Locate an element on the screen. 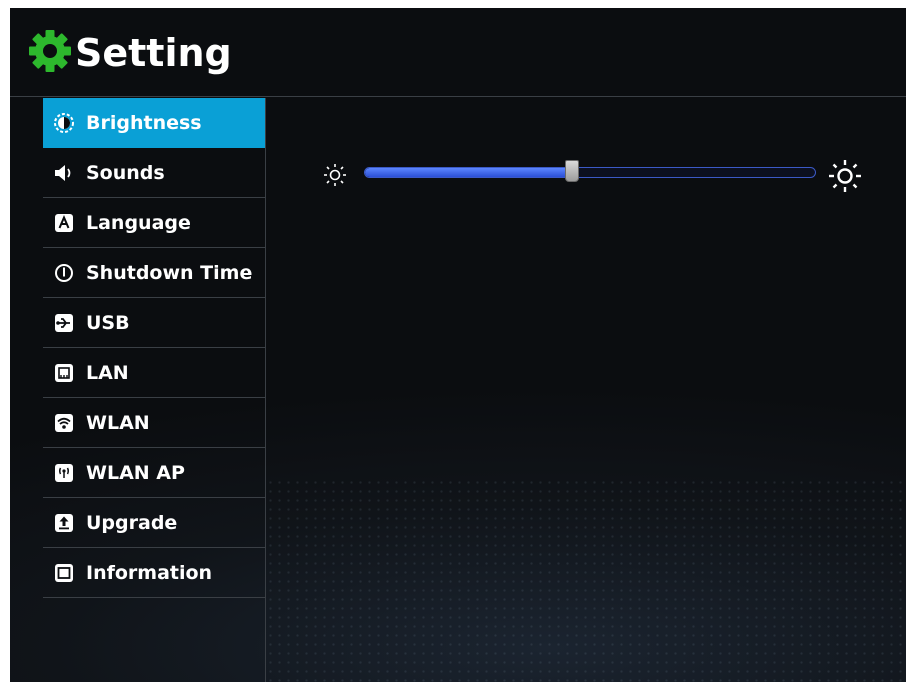 Image resolution: width=906 pixels, height=682 pixels. sidebar-item-wlan-ap: WLAN AP is located at coordinates (154, 473).